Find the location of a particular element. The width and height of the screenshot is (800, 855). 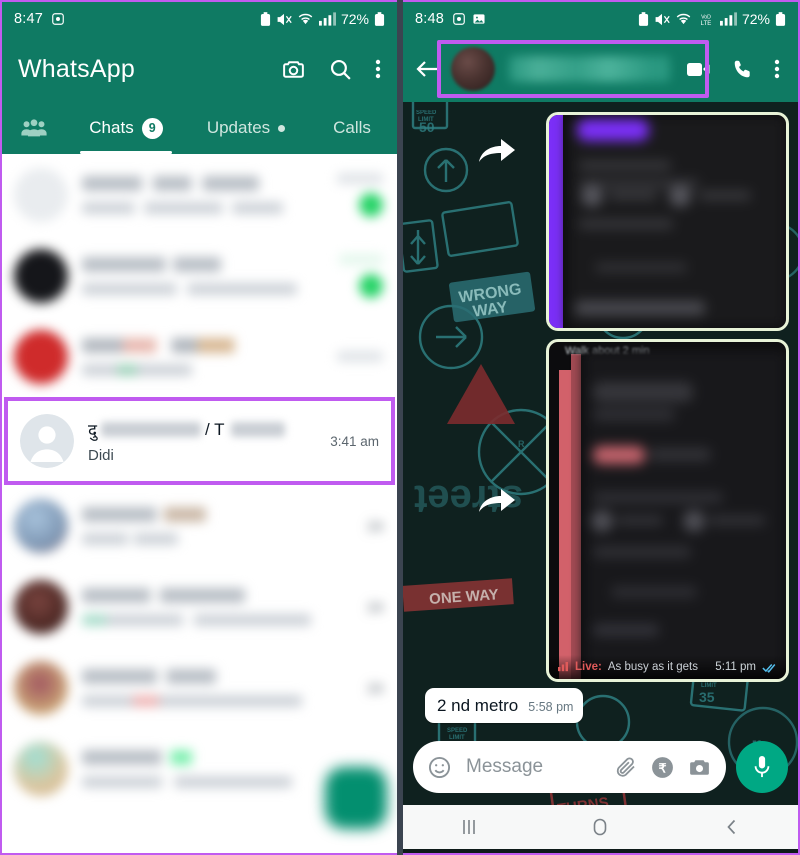

status-right-icons: 72% is located at coordinates (322, 19).